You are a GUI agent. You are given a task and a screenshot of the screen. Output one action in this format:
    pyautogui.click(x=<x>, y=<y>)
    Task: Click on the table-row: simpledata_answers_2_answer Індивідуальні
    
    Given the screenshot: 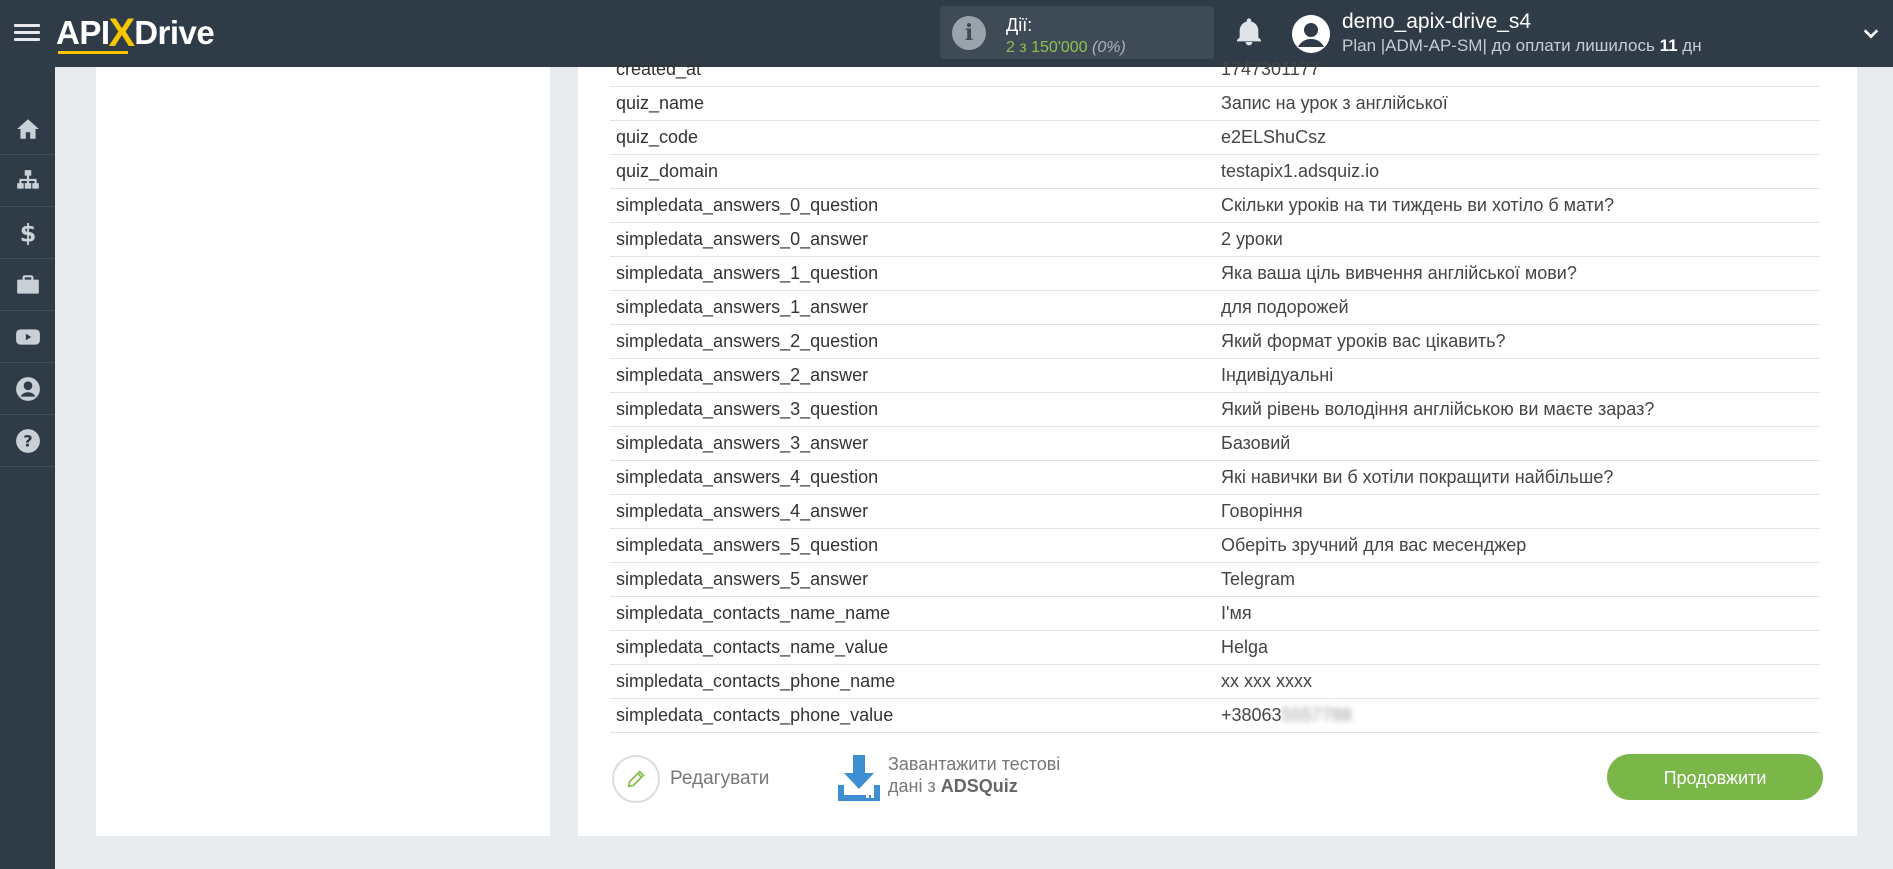 What is the action you would take?
    pyautogui.click(x=1215, y=375)
    